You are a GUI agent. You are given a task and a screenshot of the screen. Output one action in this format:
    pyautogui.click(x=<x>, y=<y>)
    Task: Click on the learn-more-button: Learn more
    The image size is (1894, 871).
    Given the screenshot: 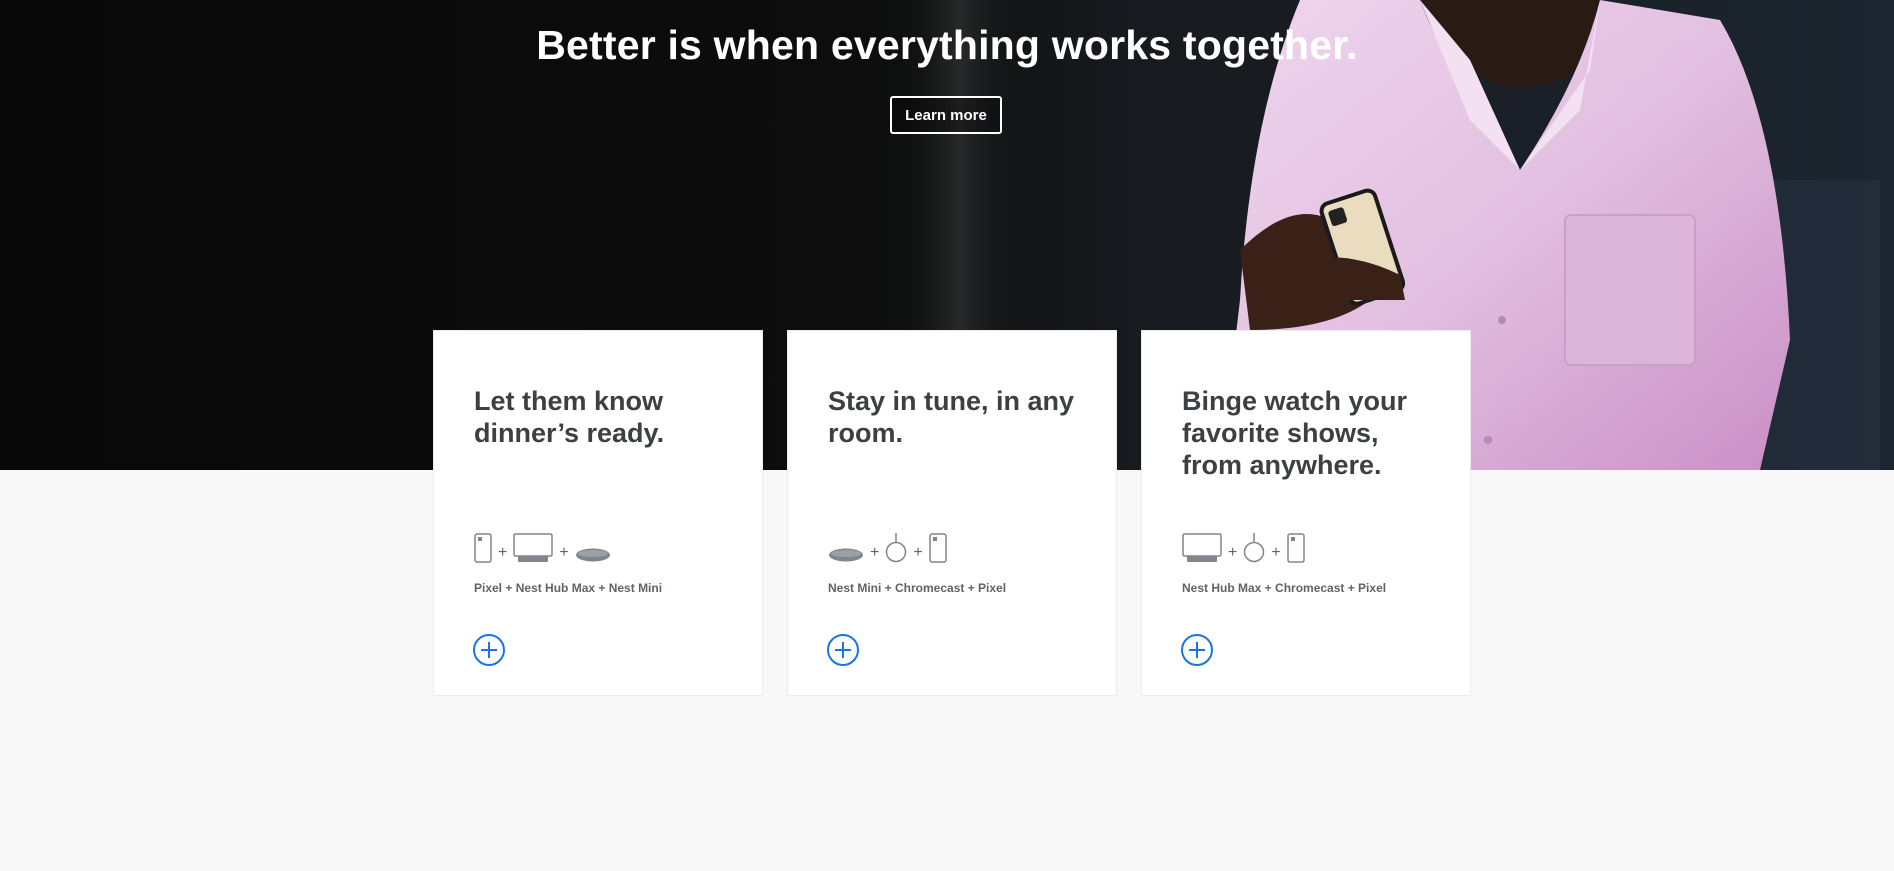 What is the action you would take?
    pyautogui.click(x=946, y=115)
    